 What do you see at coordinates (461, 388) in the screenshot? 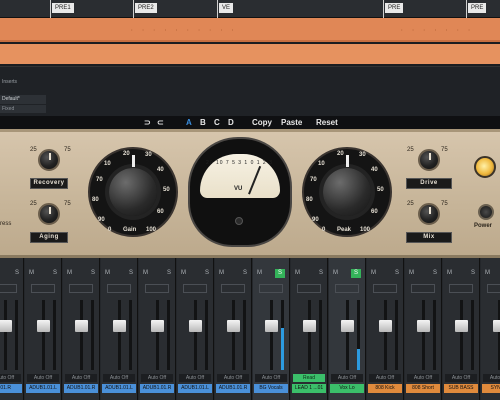
I see `channel-name: SUB BASS` at bounding box center [461, 388].